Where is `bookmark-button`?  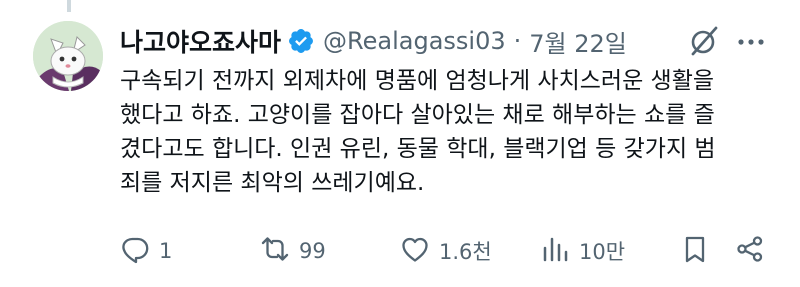
bookmark-button is located at coordinates (695, 251).